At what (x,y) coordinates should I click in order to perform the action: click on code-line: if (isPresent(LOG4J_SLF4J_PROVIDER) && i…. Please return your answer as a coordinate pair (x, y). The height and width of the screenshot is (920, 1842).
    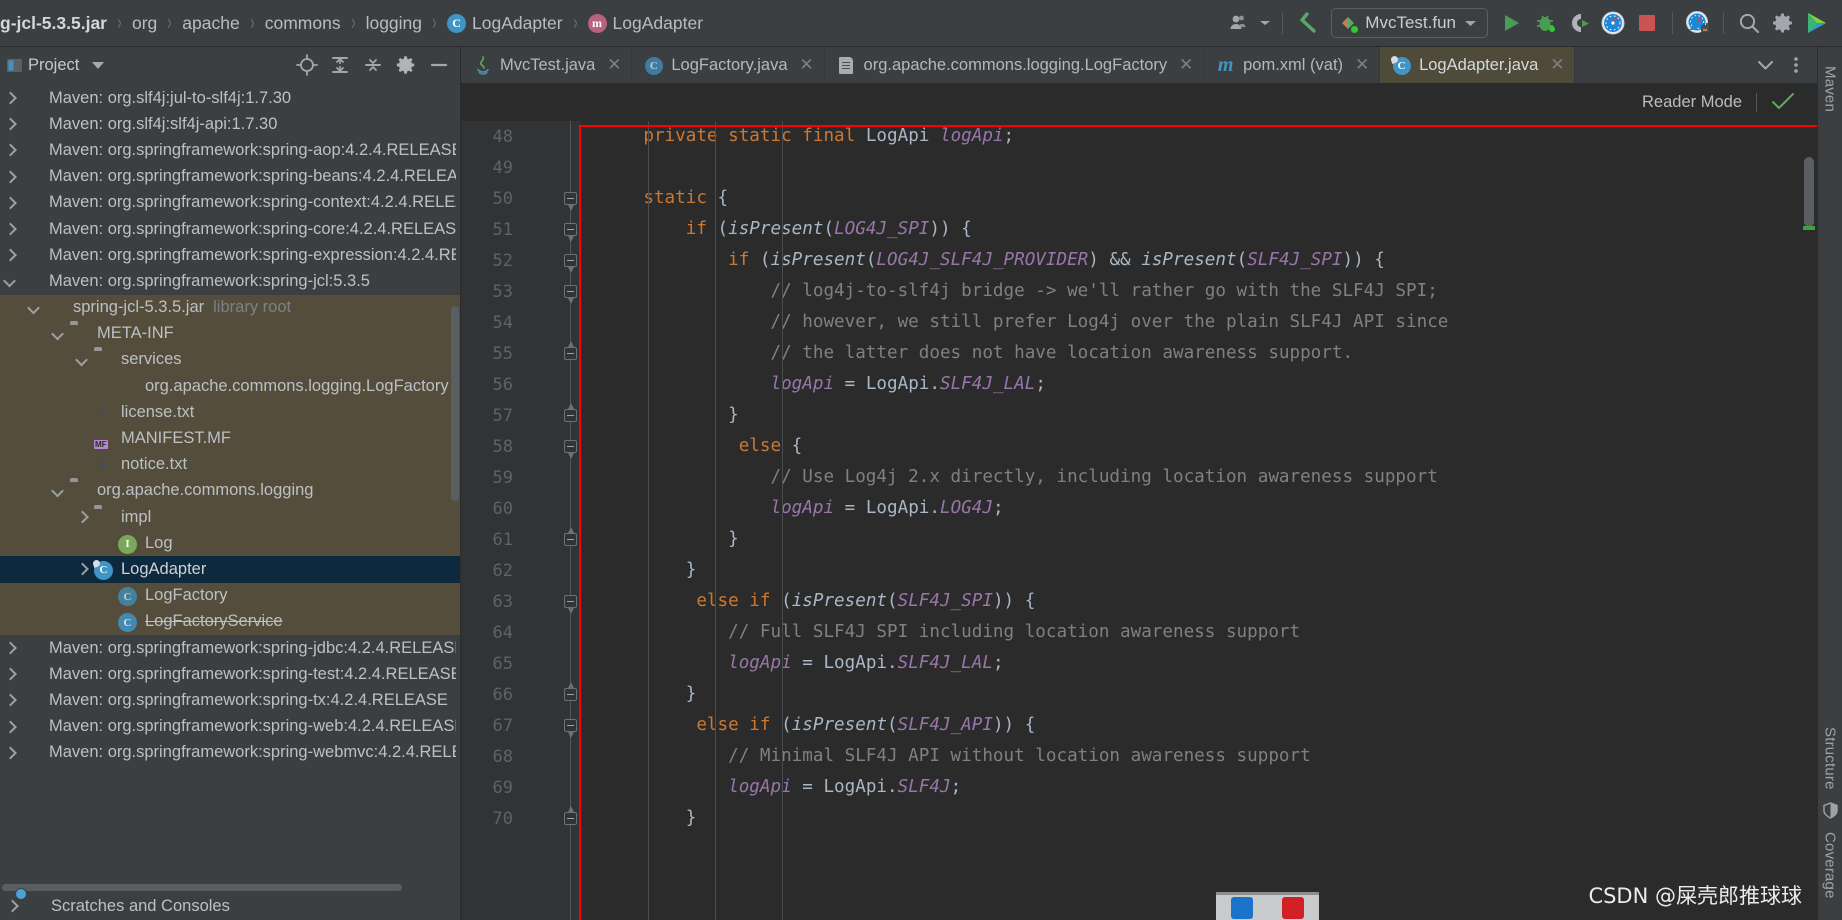
    Looking at the image, I should click on (1200, 260).